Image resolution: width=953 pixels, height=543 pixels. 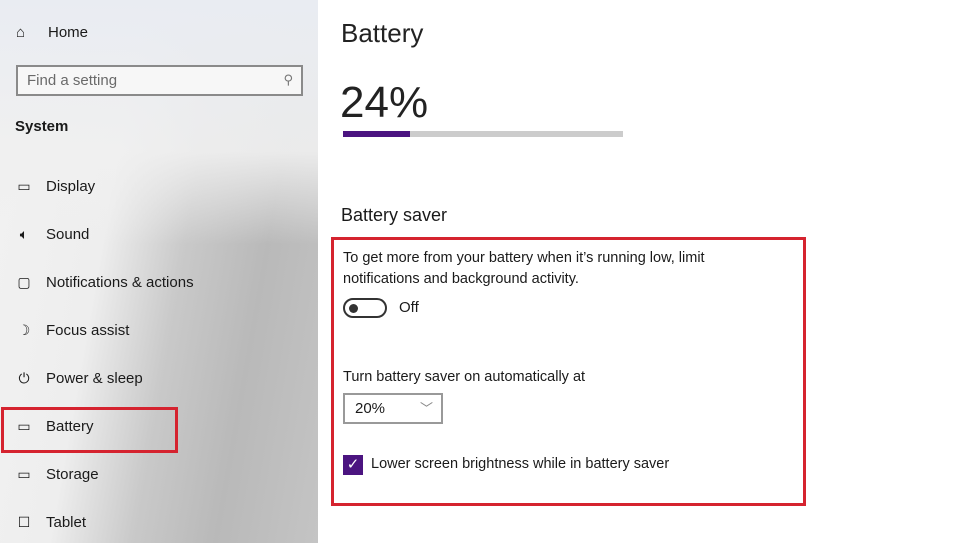 What do you see at coordinates (42, 126) in the screenshot?
I see `section-title: System` at bounding box center [42, 126].